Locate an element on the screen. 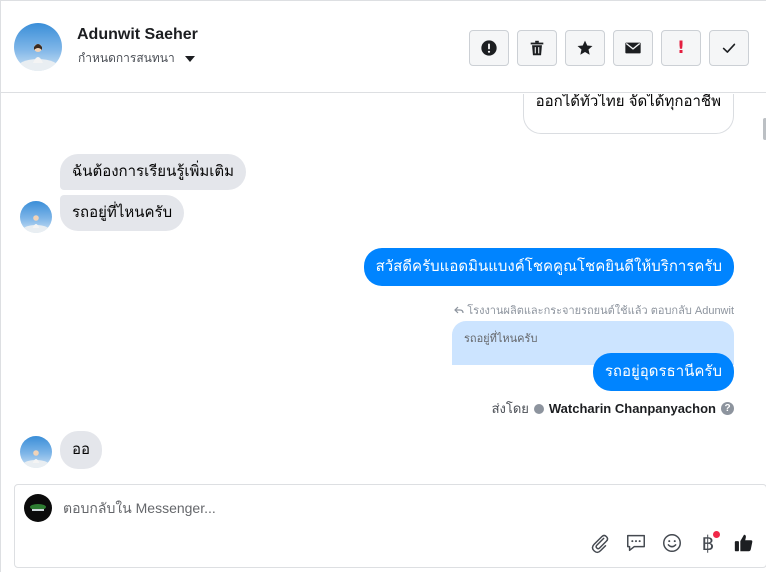 The width and height of the screenshot is (766, 572). emoji-button is located at coordinates (672, 543).